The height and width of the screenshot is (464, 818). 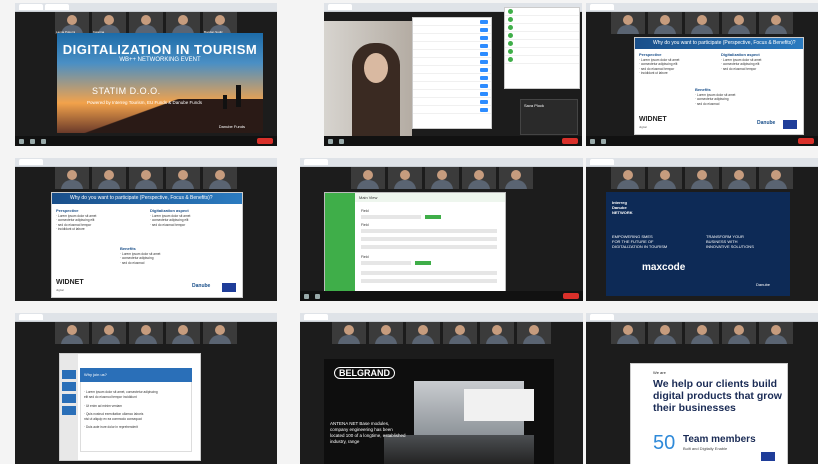 I want to click on app-sidebar, so click(x=340, y=245).